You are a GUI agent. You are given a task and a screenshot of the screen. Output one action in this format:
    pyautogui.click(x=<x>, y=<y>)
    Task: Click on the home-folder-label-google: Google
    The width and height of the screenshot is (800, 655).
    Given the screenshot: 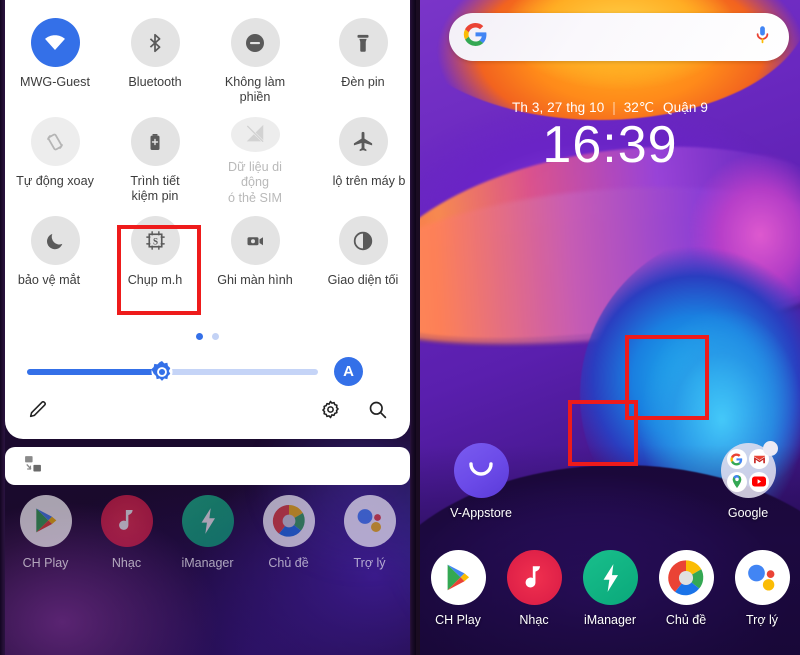 What is the action you would take?
    pyautogui.click(x=748, y=513)
    